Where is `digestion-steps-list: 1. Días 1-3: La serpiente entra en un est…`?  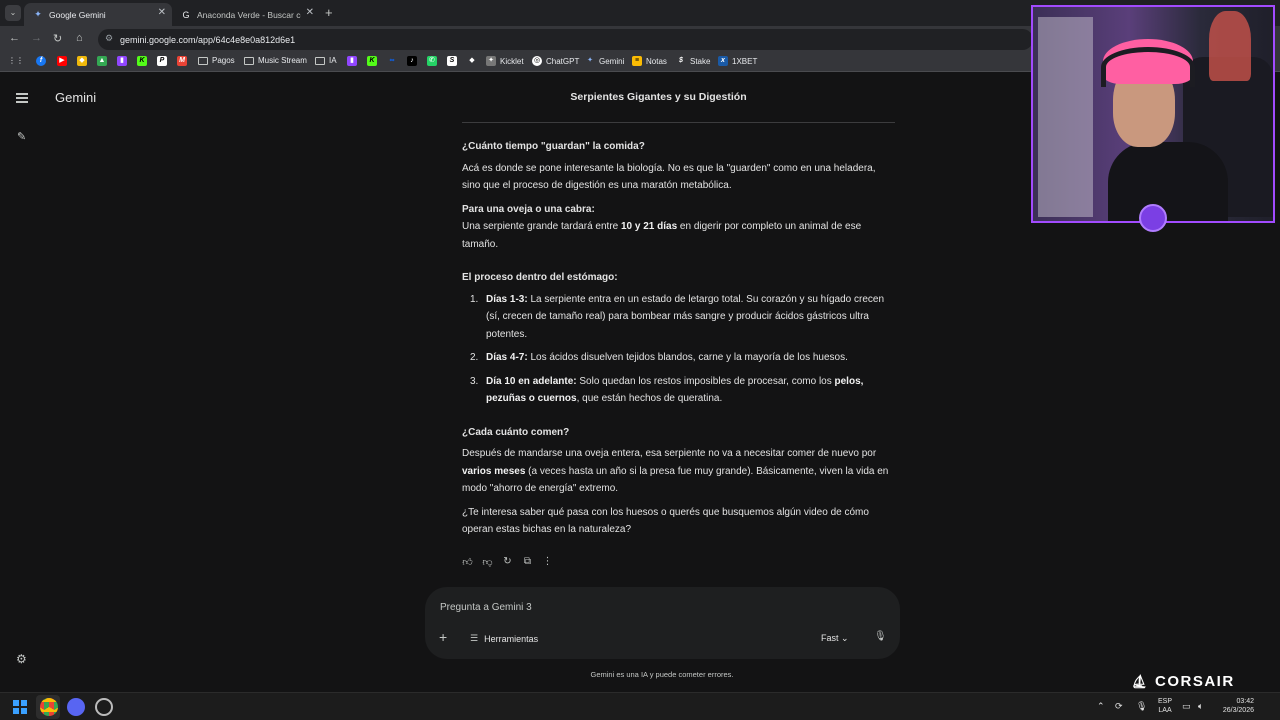
digestion-steps-list: 1. Días 1-3: La serpiente entra en un est… is located at coordinates (678, 349).